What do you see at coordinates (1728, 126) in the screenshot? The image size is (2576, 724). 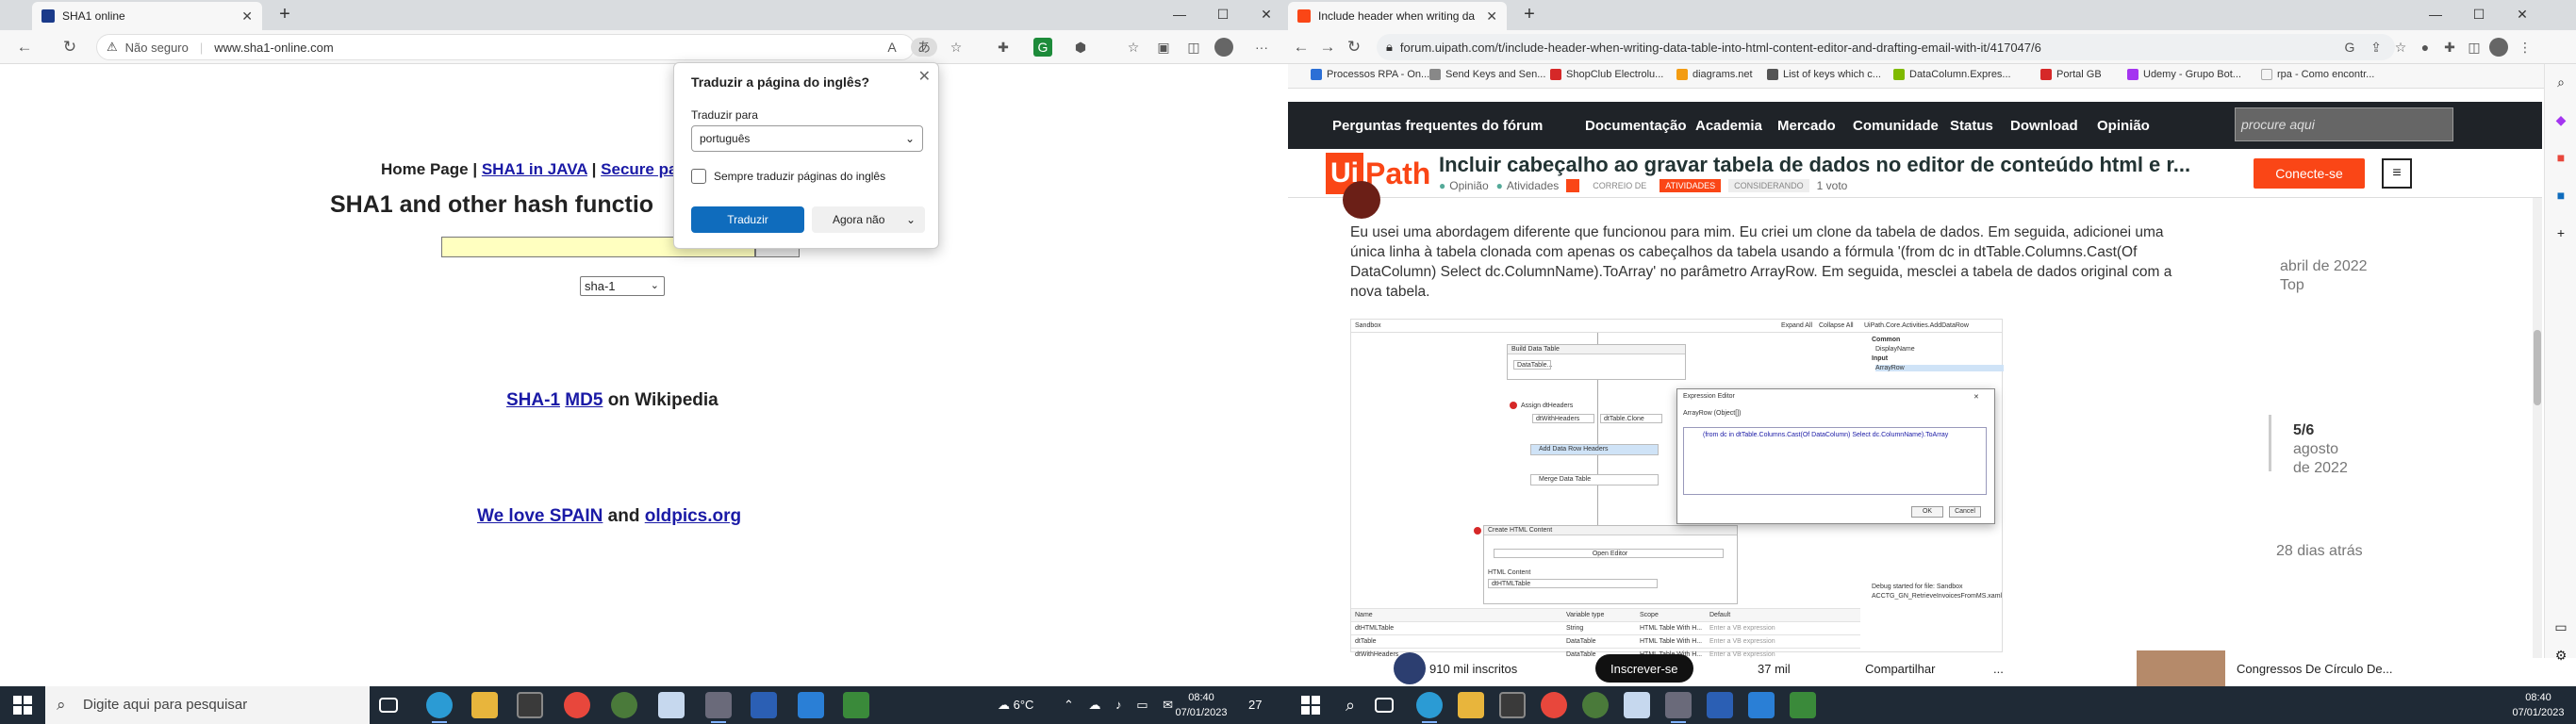 I see `nav-academy: Academia` at bounding box center [1728, 126].